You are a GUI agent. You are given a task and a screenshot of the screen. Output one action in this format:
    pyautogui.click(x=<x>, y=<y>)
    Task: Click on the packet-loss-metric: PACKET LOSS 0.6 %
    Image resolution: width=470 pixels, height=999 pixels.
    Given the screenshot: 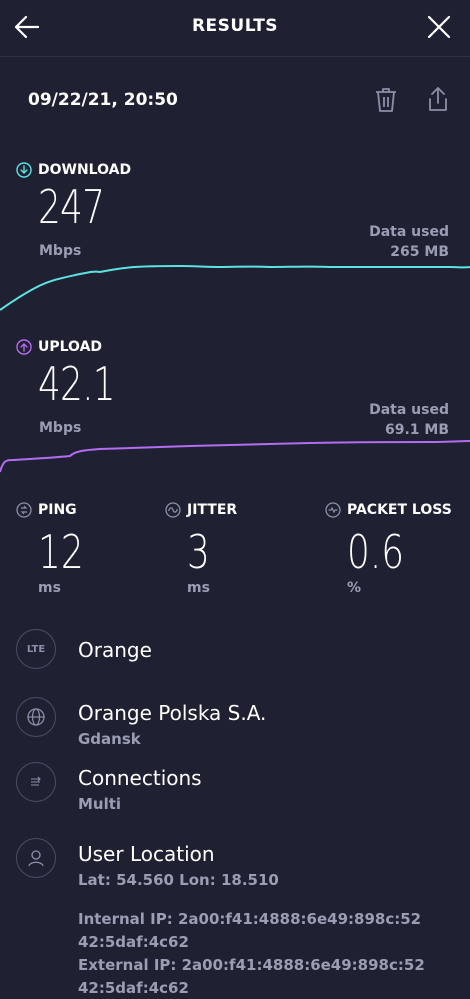 What is the action you would take?
    pyautogui.click(x=388, y=549)
    